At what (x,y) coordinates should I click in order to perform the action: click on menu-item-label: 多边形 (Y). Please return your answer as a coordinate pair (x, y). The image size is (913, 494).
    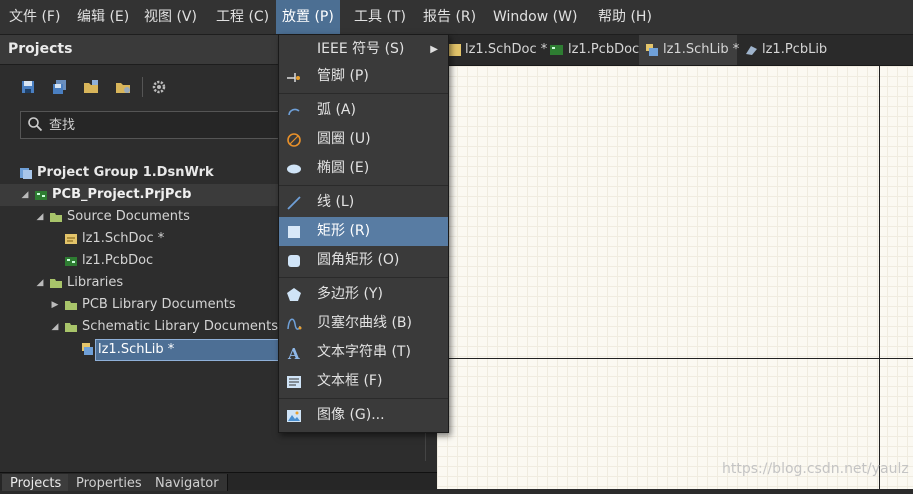
    Looking at the image, I should click on (350, 294).